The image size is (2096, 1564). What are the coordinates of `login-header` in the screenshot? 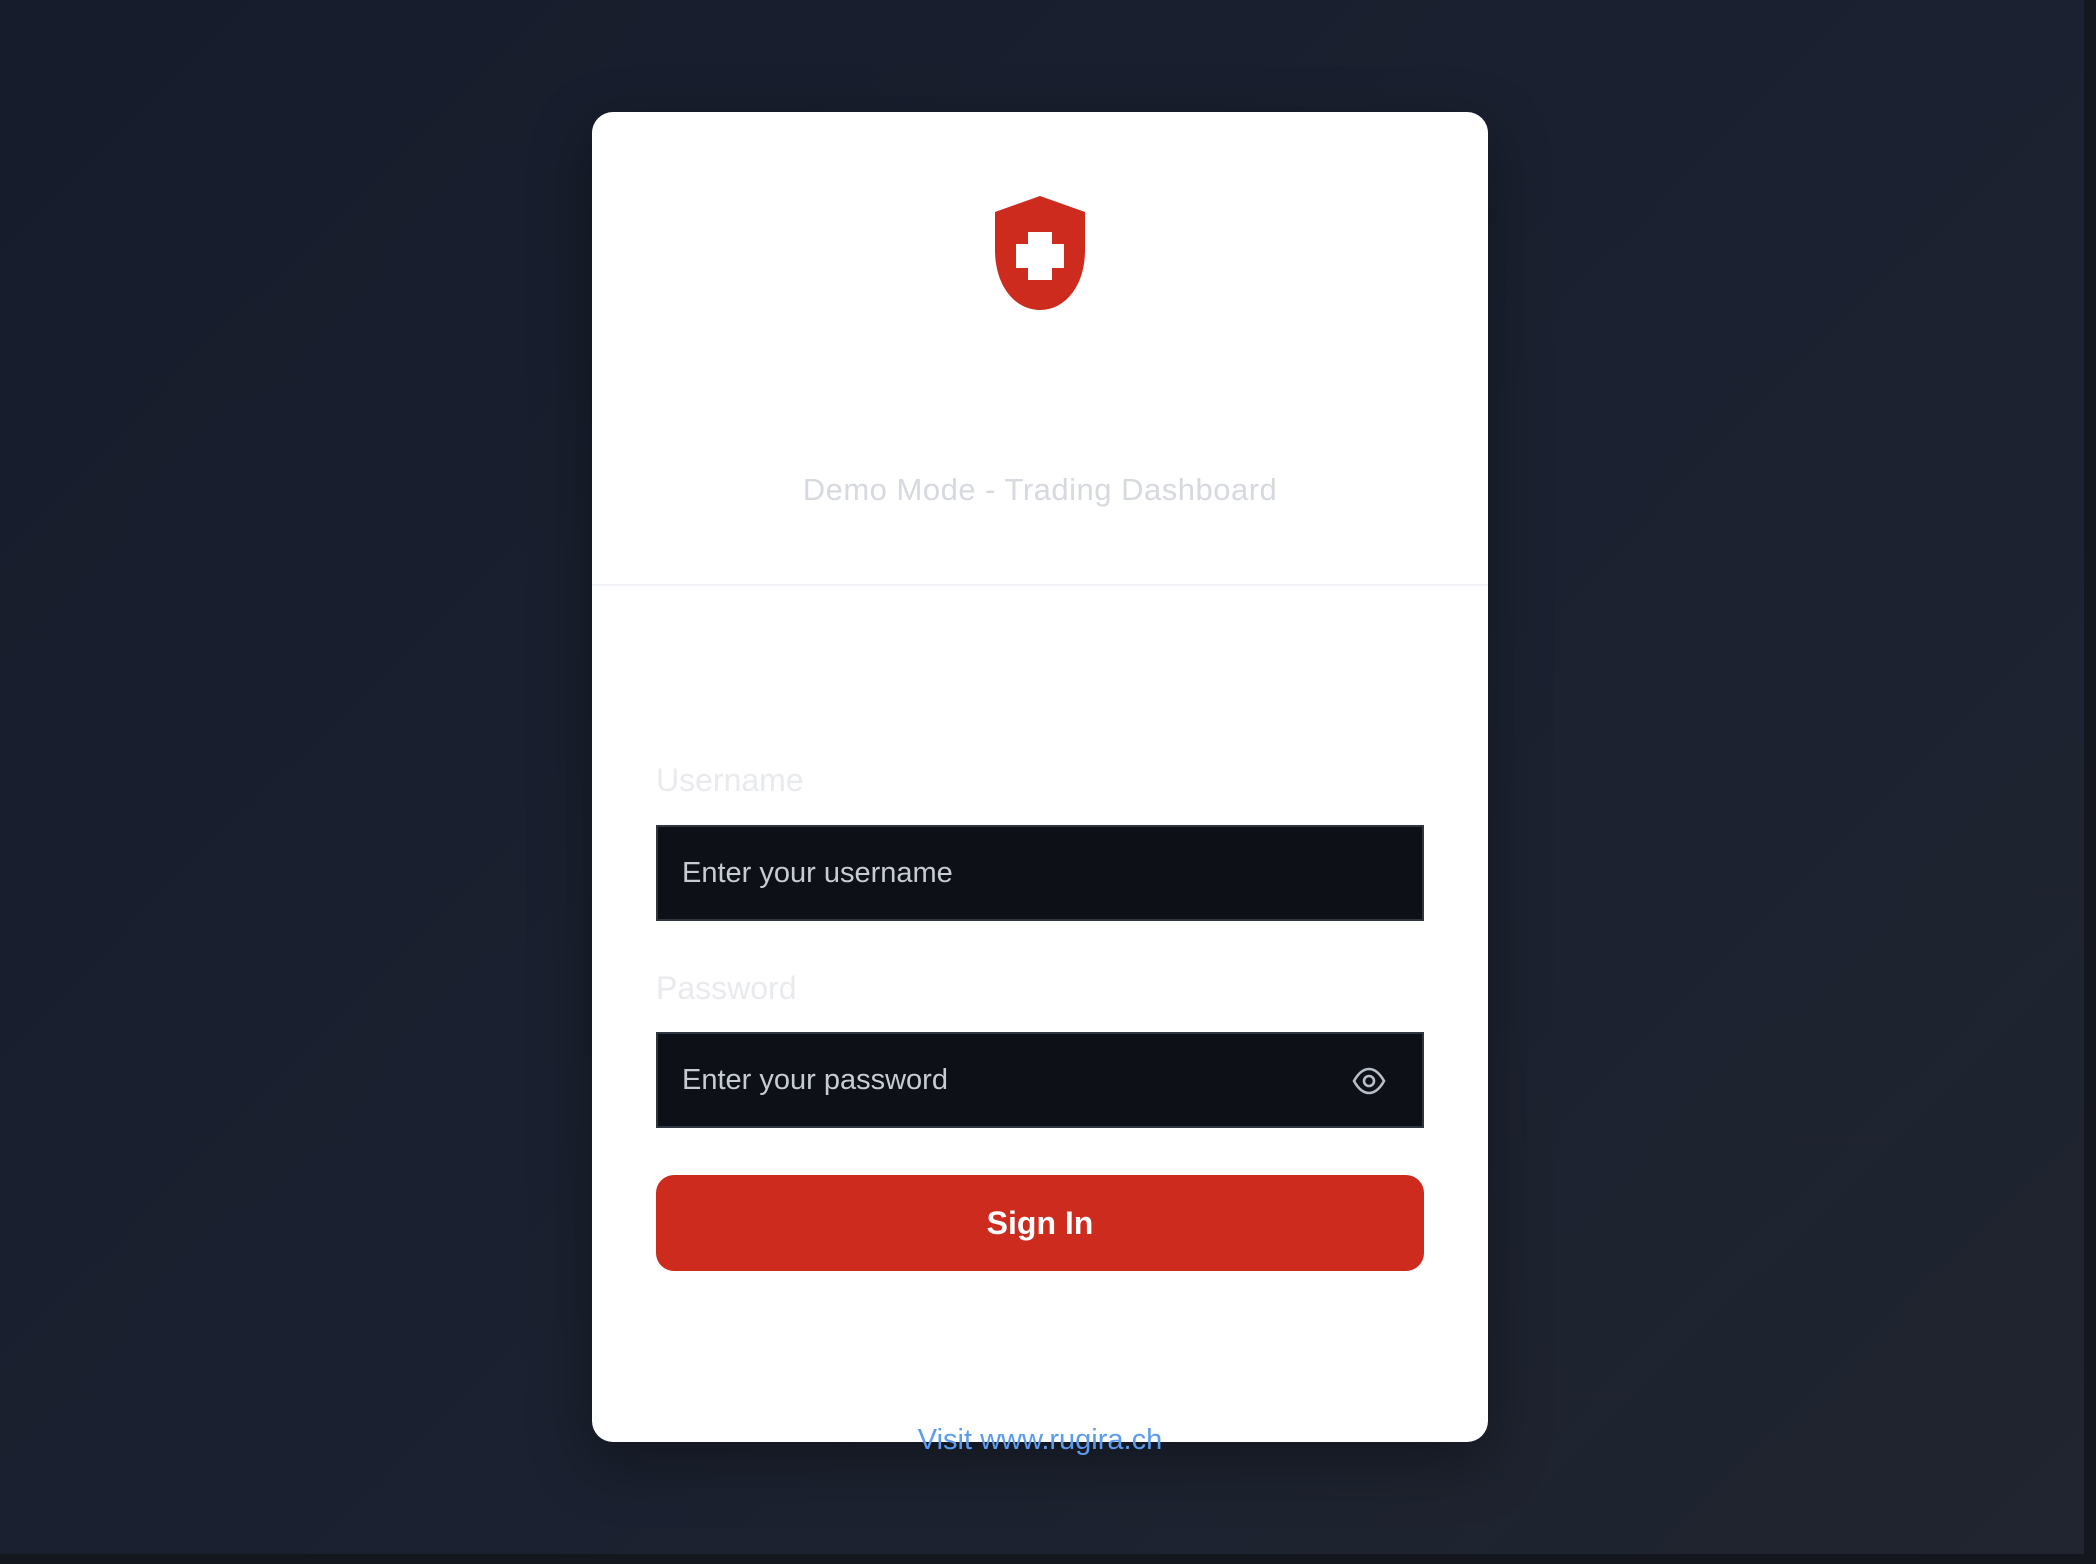 It's located at (1040, 349).